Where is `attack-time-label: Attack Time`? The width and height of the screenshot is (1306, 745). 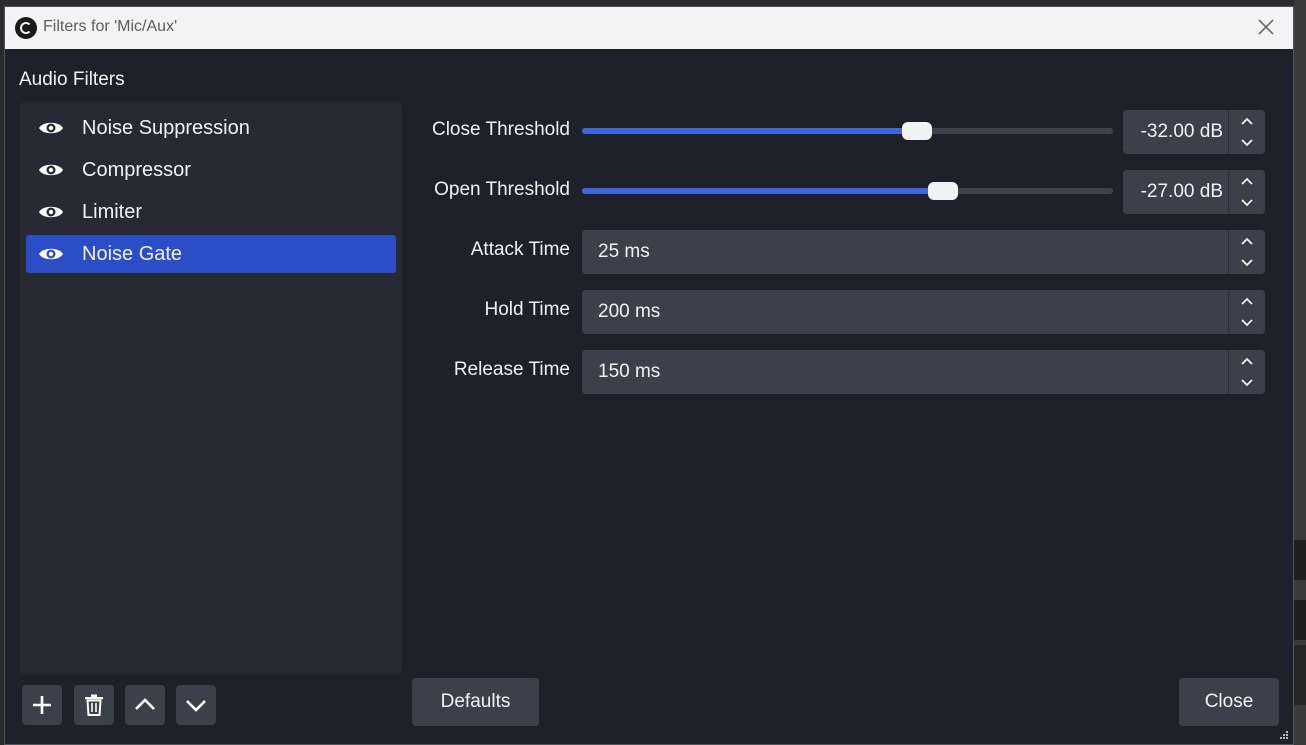 attack-time-label: Attack Time is located at coordinates (520, 249).